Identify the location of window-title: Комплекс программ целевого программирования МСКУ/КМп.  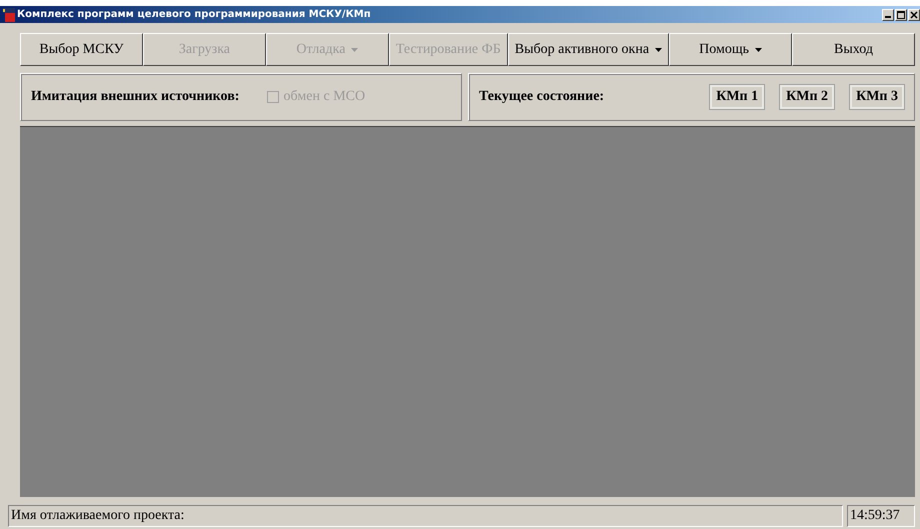
(194, 14).